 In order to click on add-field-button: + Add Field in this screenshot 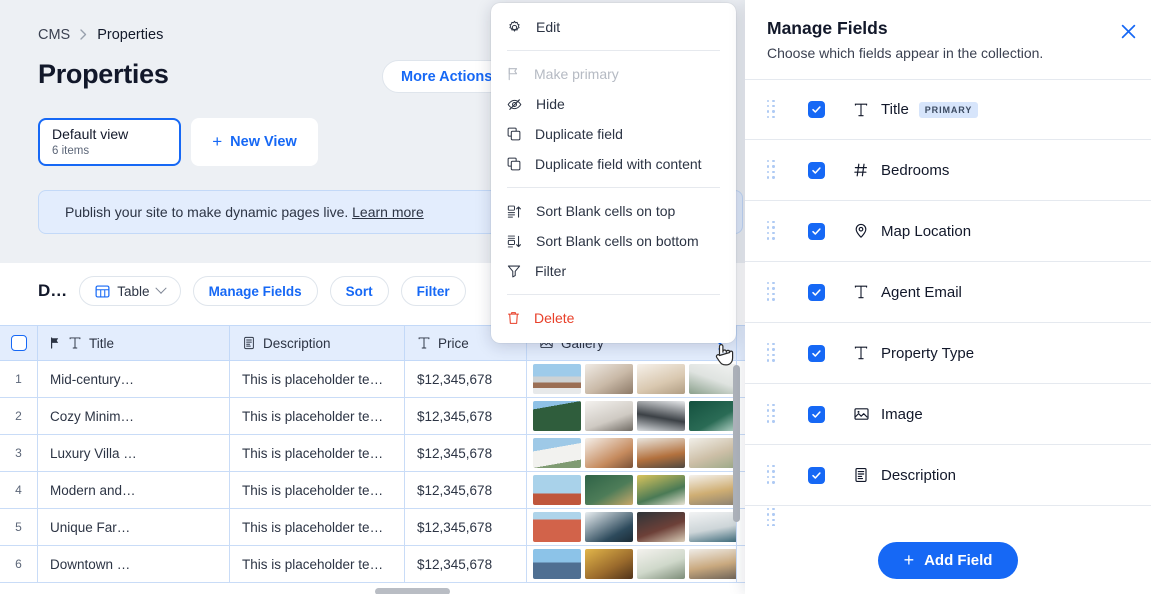, I will do `click(948, 560)`.